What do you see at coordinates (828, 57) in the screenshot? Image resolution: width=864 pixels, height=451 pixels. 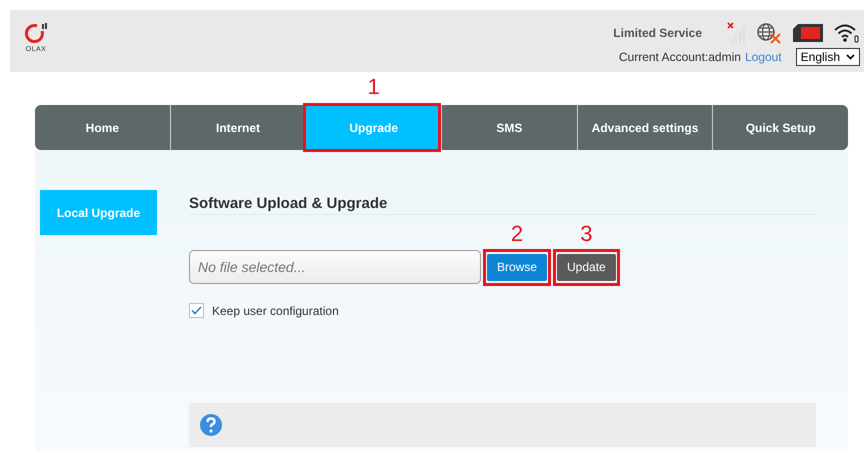 I see `language-select: English` at bounding box center [828, 57].